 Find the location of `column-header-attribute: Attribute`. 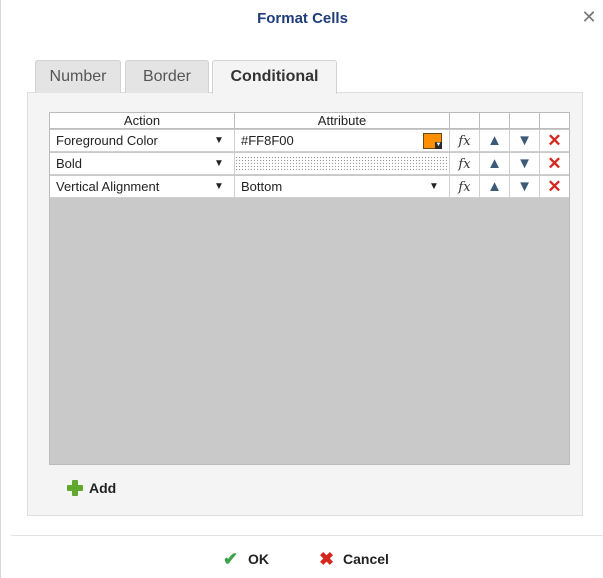

column-header-attribute: Attribute is located at coordinates (342, 121).